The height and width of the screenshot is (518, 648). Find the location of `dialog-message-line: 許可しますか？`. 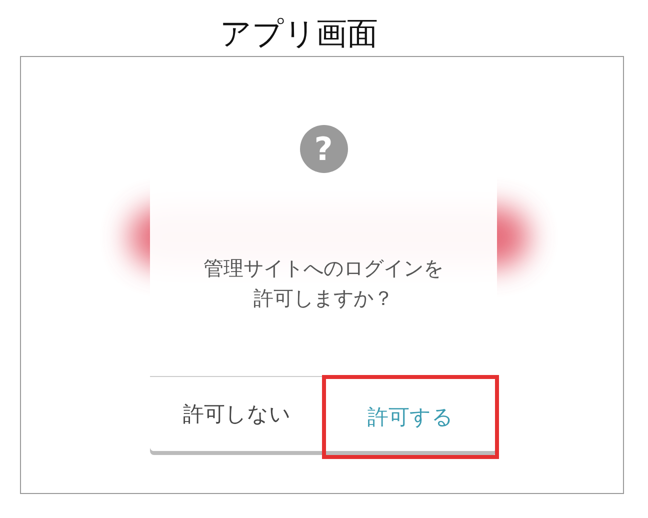

dialog-message-line: 許可しますか？ is located at coordinates (323, 298).